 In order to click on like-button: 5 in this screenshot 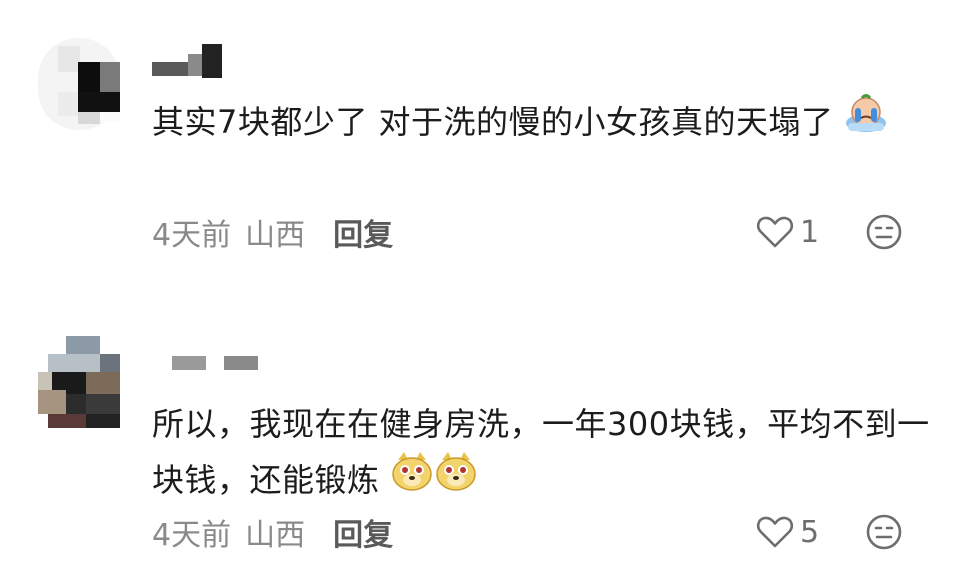, I will do `click(787, 532)`.